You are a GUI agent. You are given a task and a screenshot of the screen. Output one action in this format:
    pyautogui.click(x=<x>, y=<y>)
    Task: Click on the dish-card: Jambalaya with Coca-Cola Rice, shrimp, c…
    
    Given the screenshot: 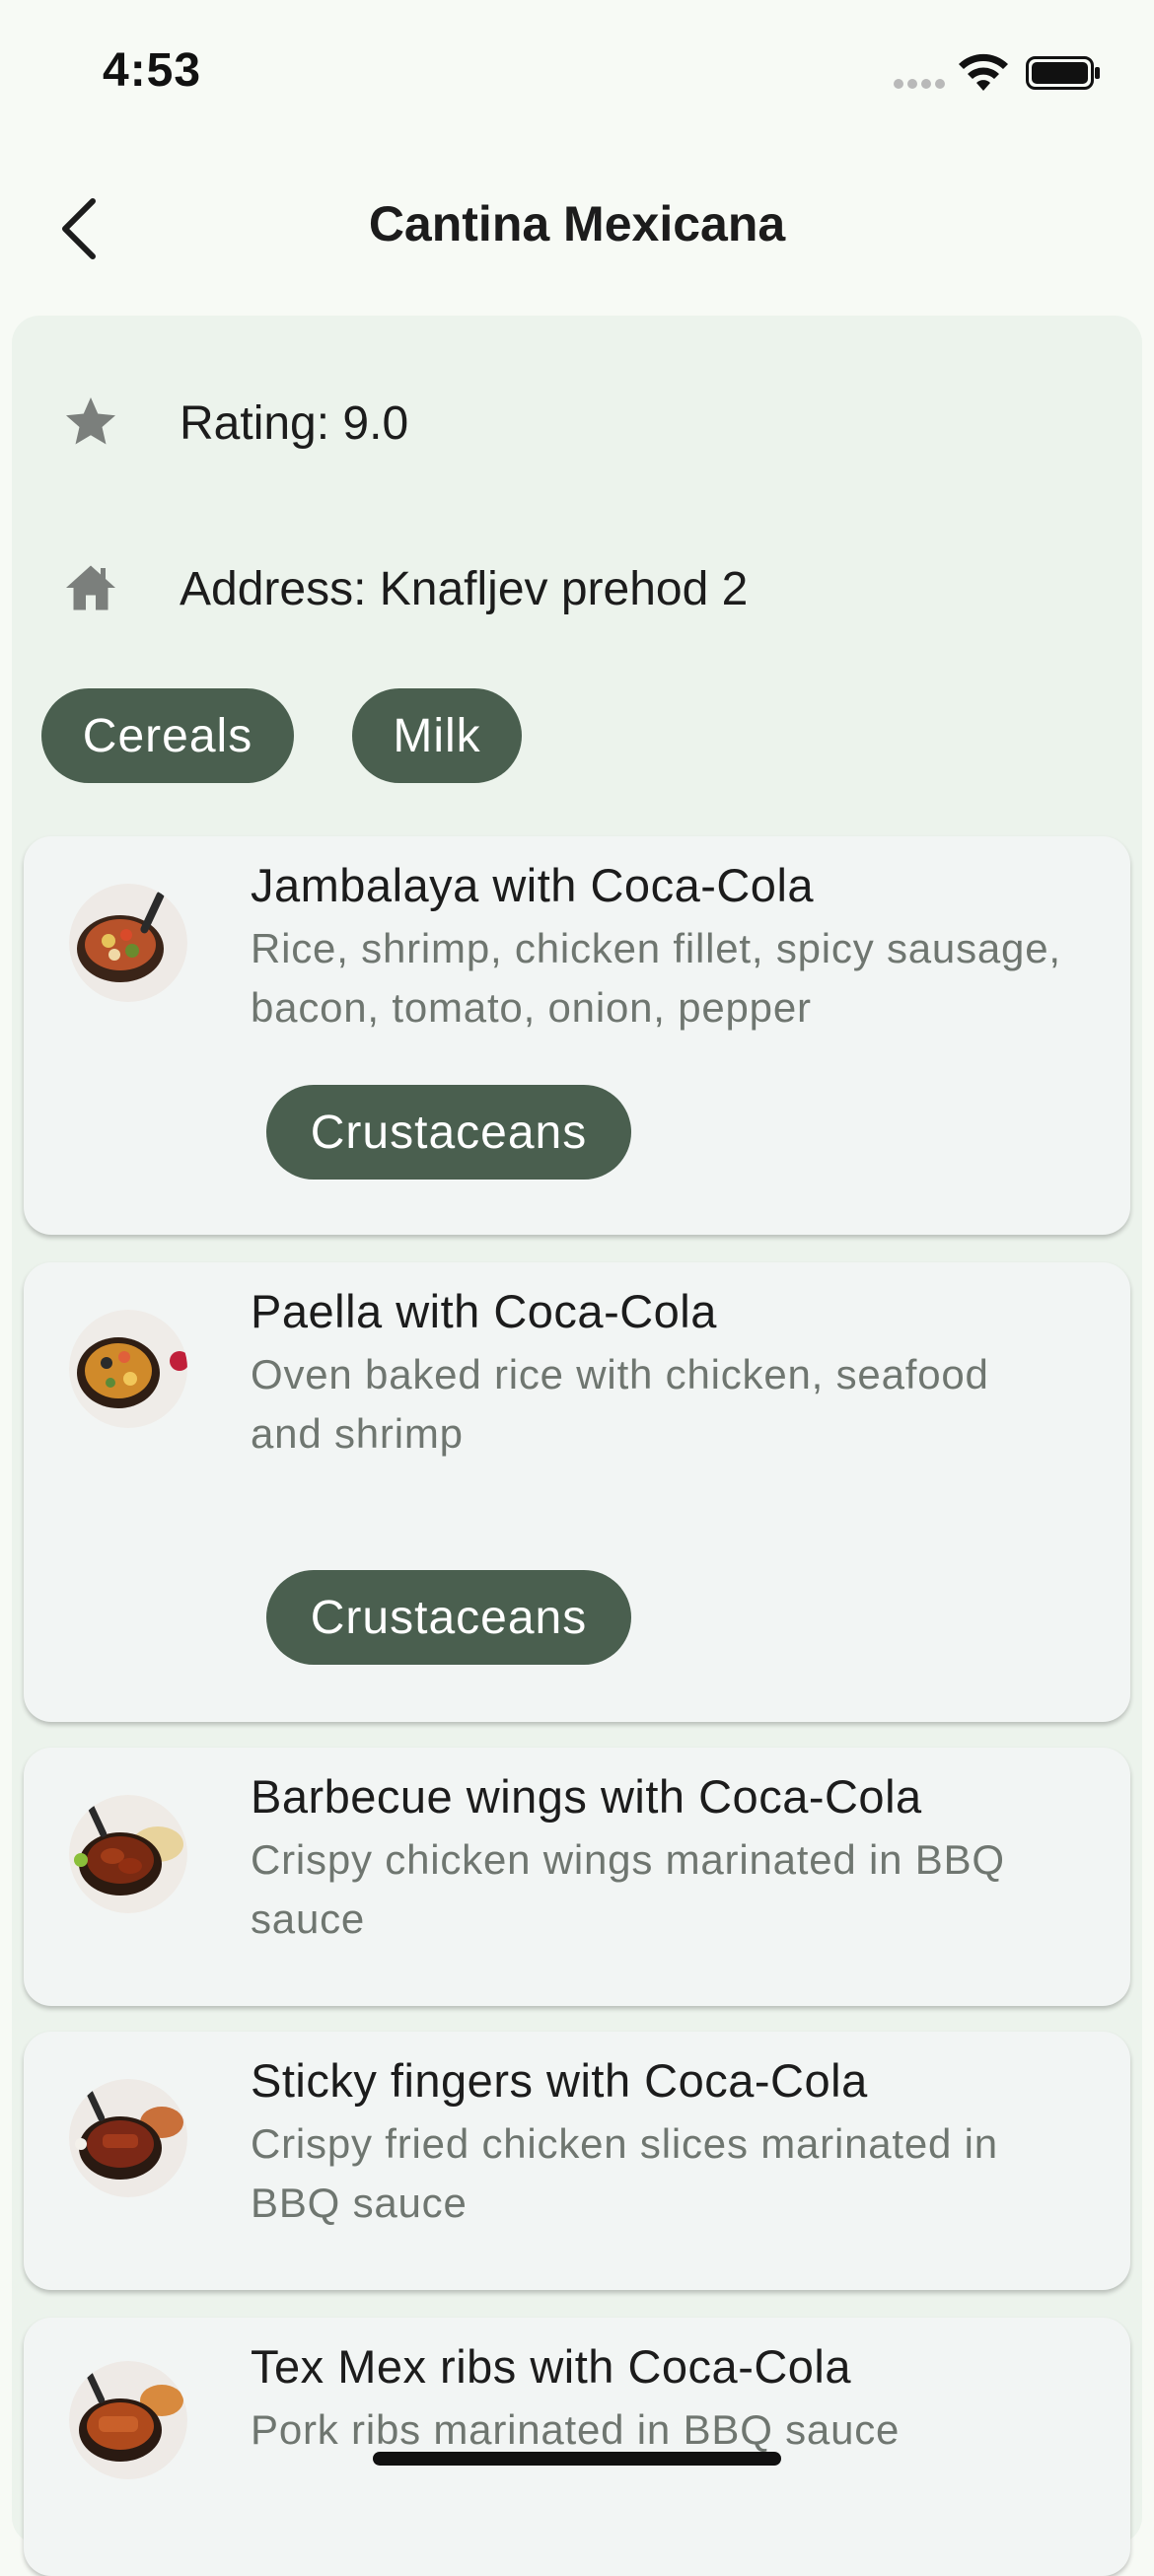 What is the action you would take?
    pyautogui.click(x=577, y=1035)
    